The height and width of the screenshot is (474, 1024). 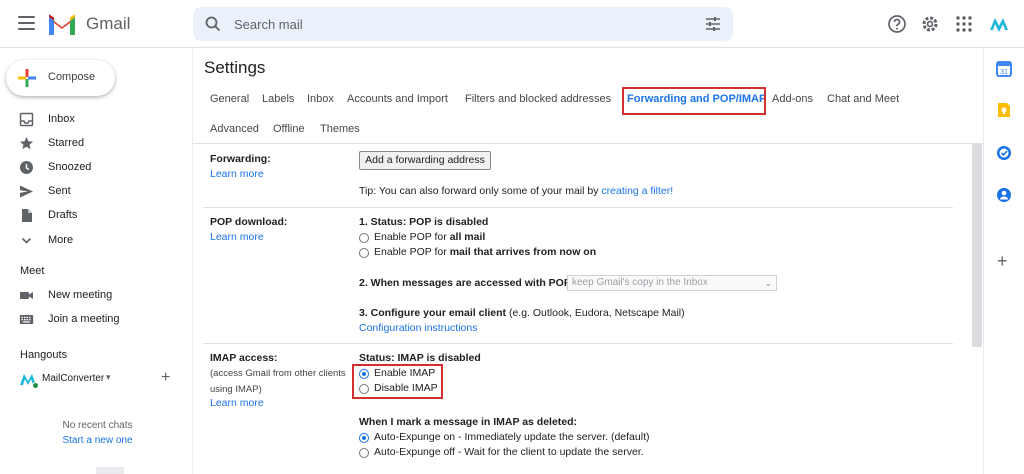 I want to click on search-input: Search mail, so click(x=268, y=24).